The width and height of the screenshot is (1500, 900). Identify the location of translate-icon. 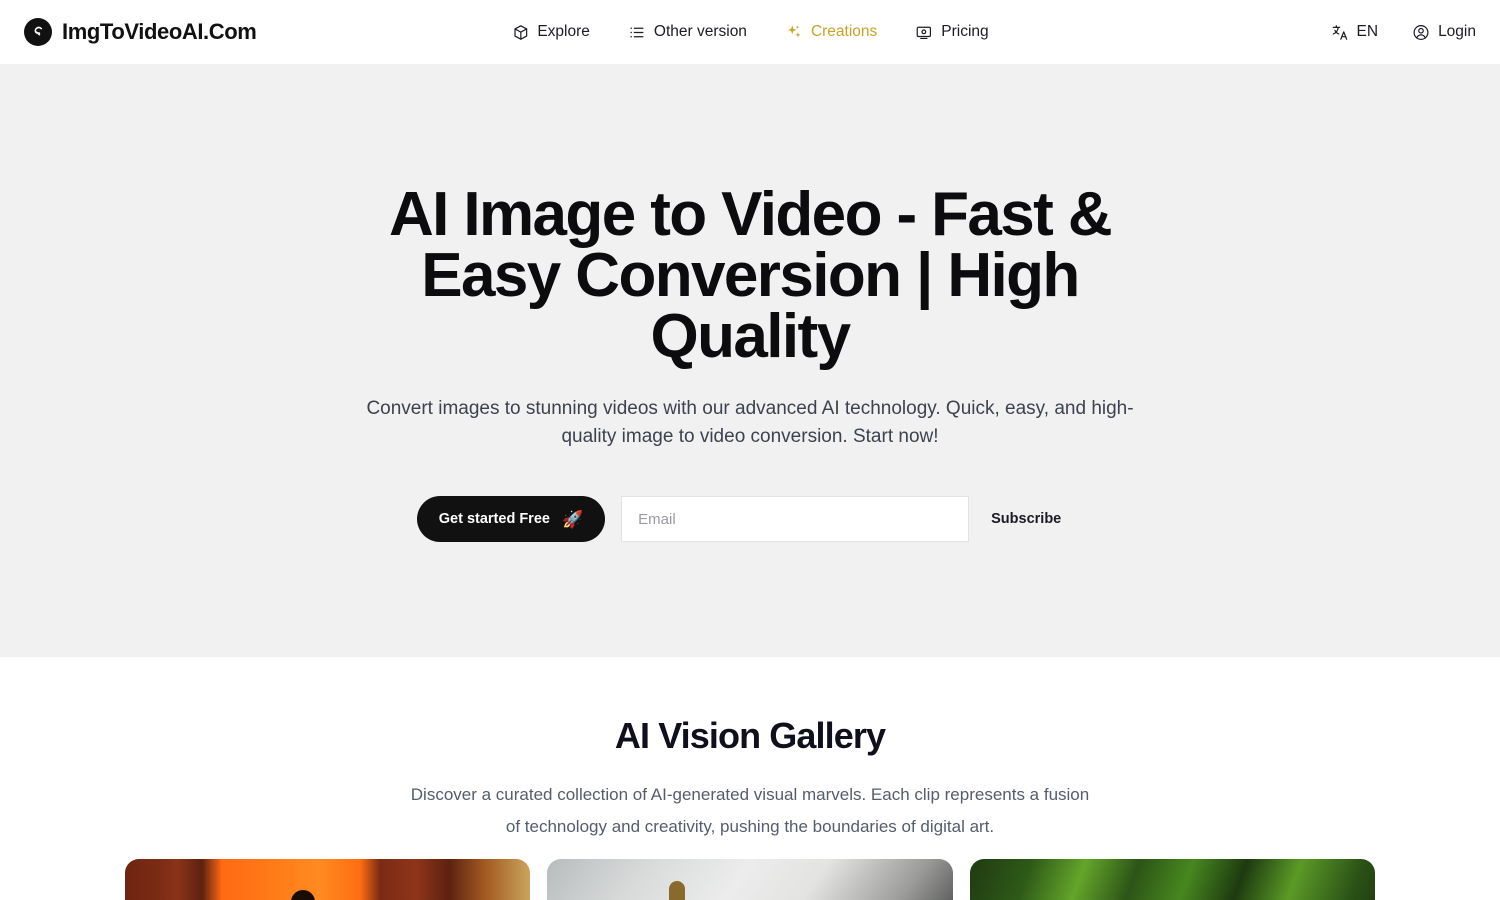
(1340, 32).